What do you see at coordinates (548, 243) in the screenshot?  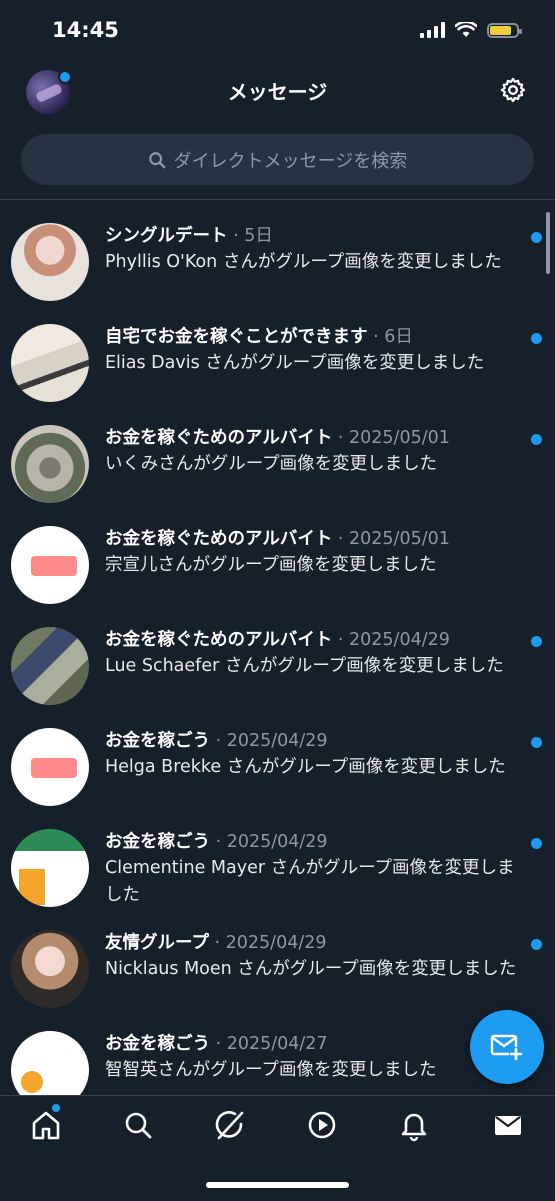 I see `scrollbar` at bounding box center [548, 243].